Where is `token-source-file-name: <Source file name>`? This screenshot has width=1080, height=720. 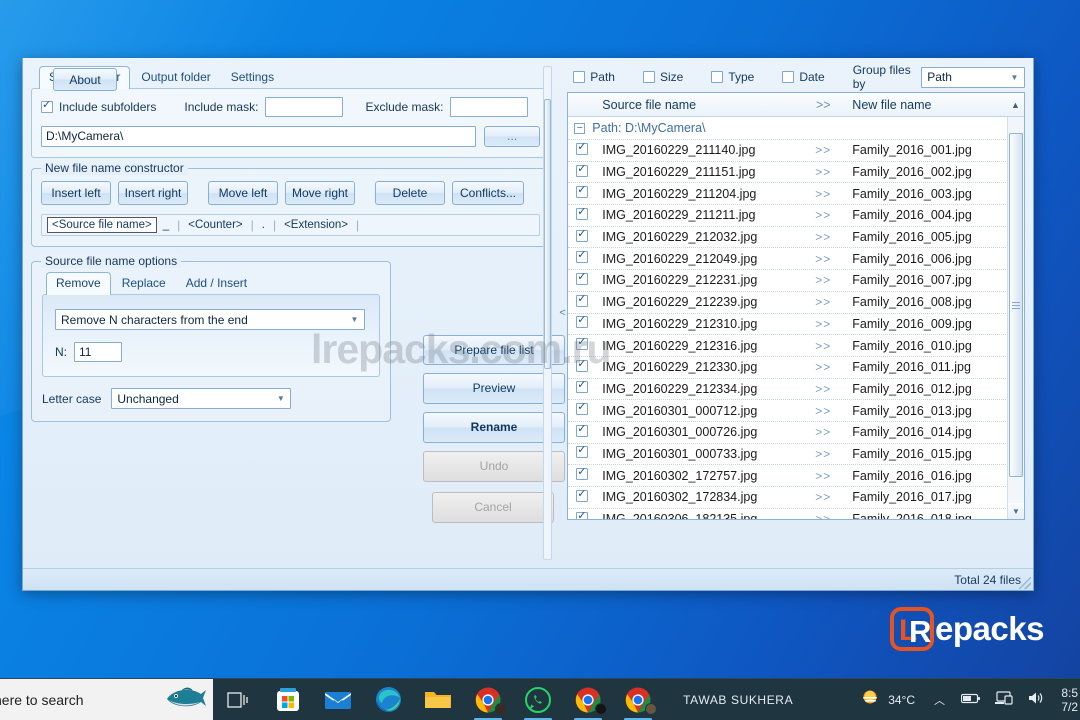 token-source-file-name: <Source file name> is located at coordinates (102, 225).